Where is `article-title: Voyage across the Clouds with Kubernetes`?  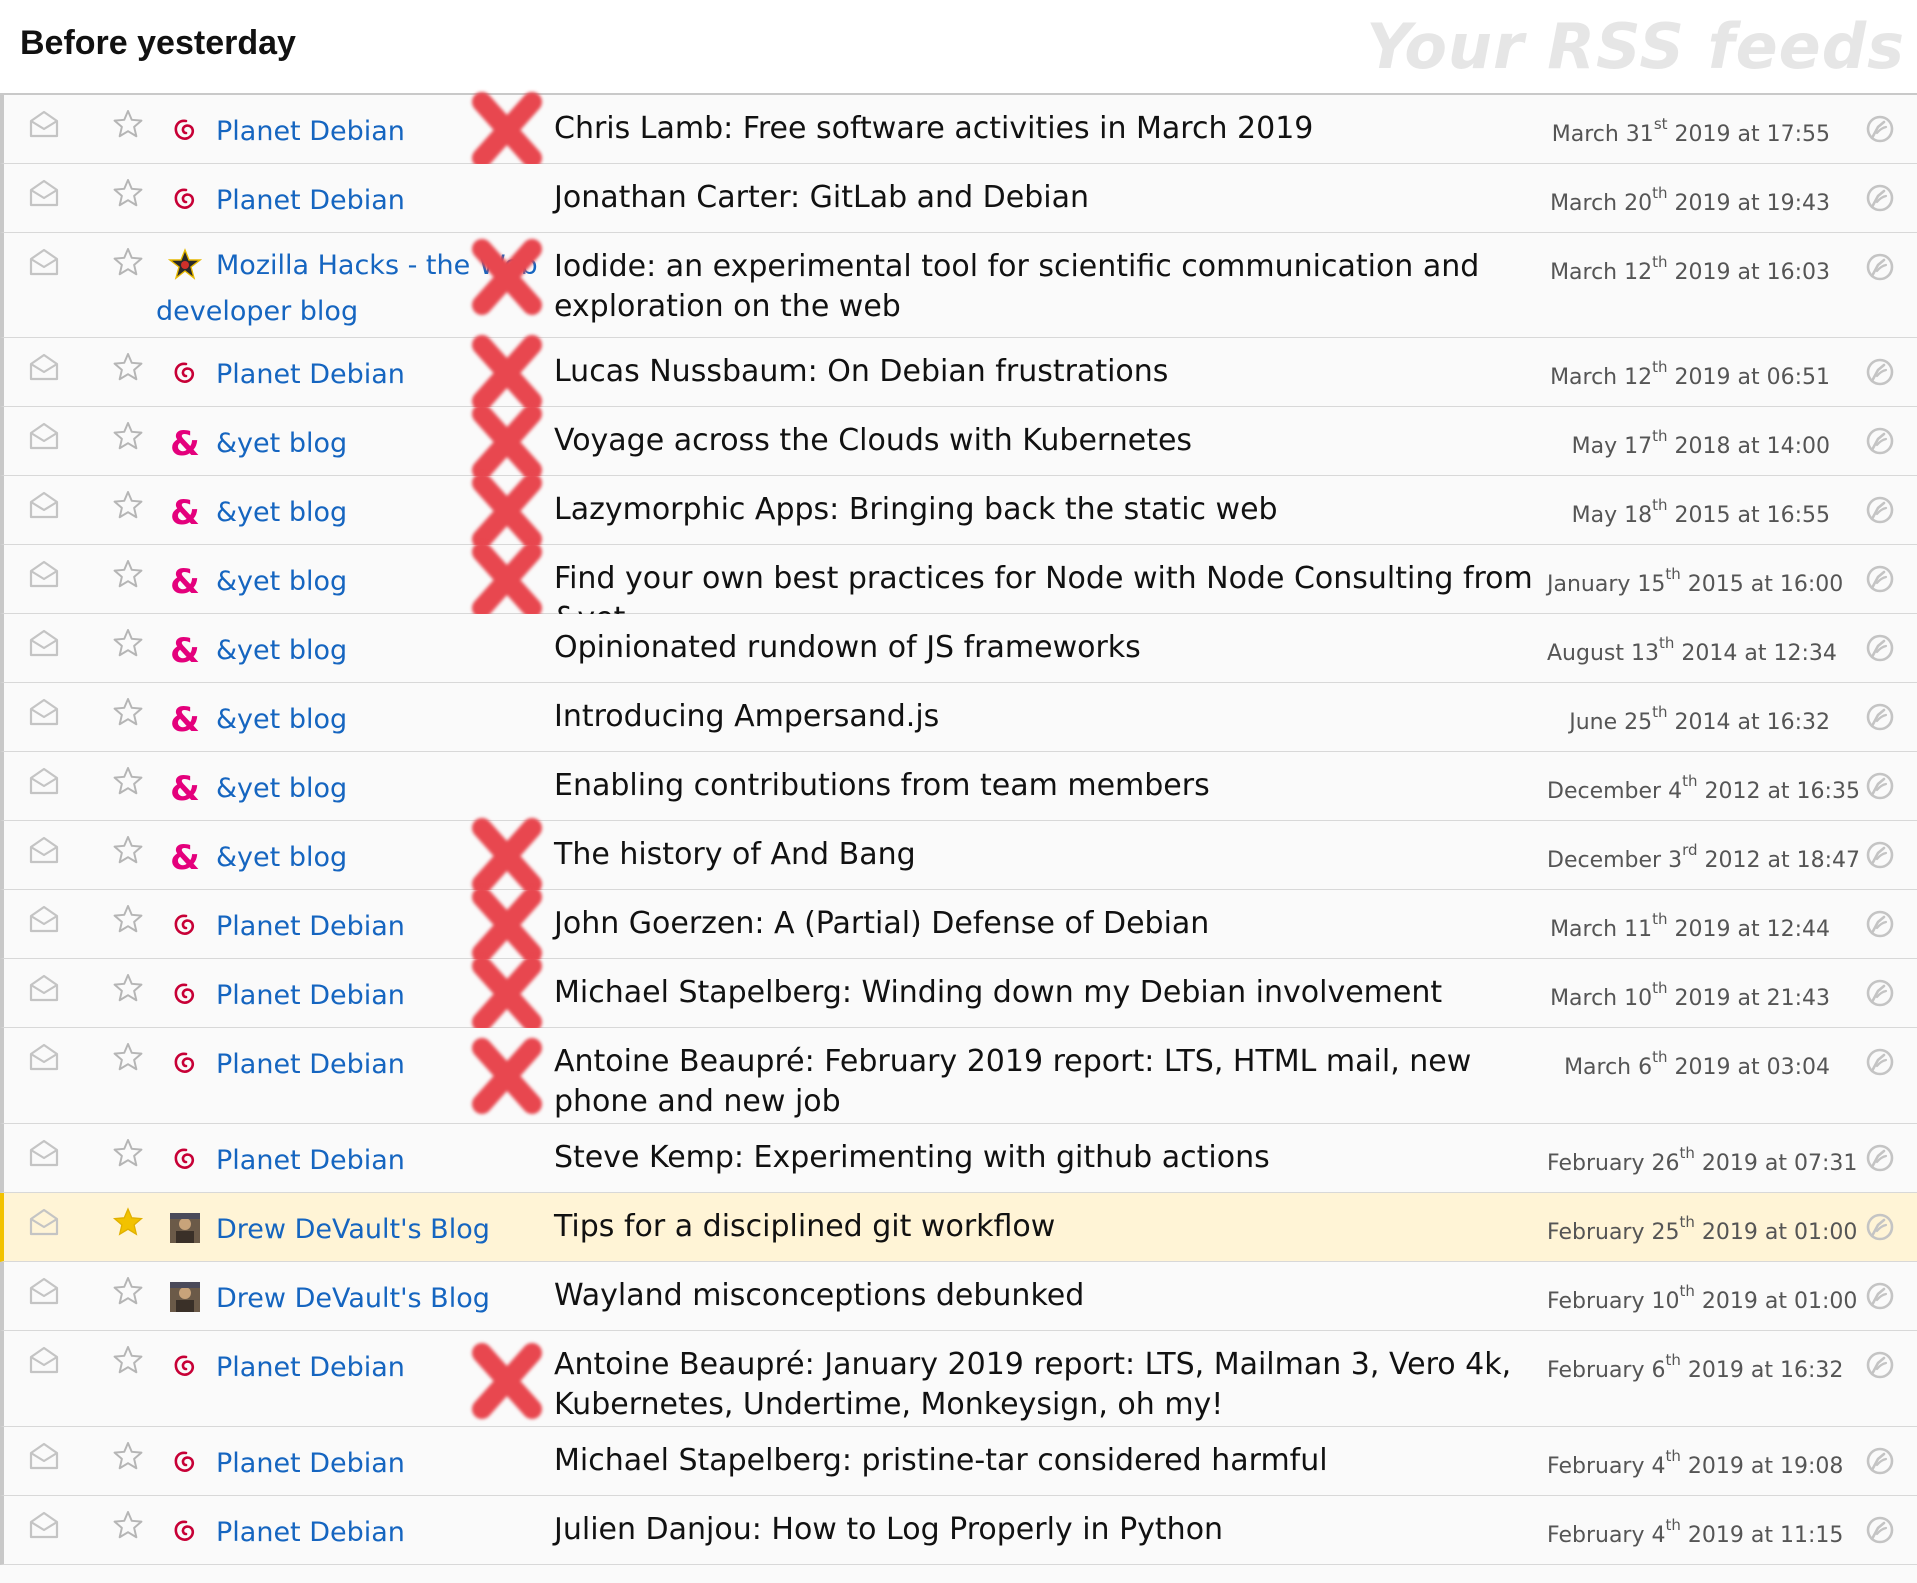
article-title: Voyage across the Clouds with Kubernetes is located at coordinates (1048, 434).